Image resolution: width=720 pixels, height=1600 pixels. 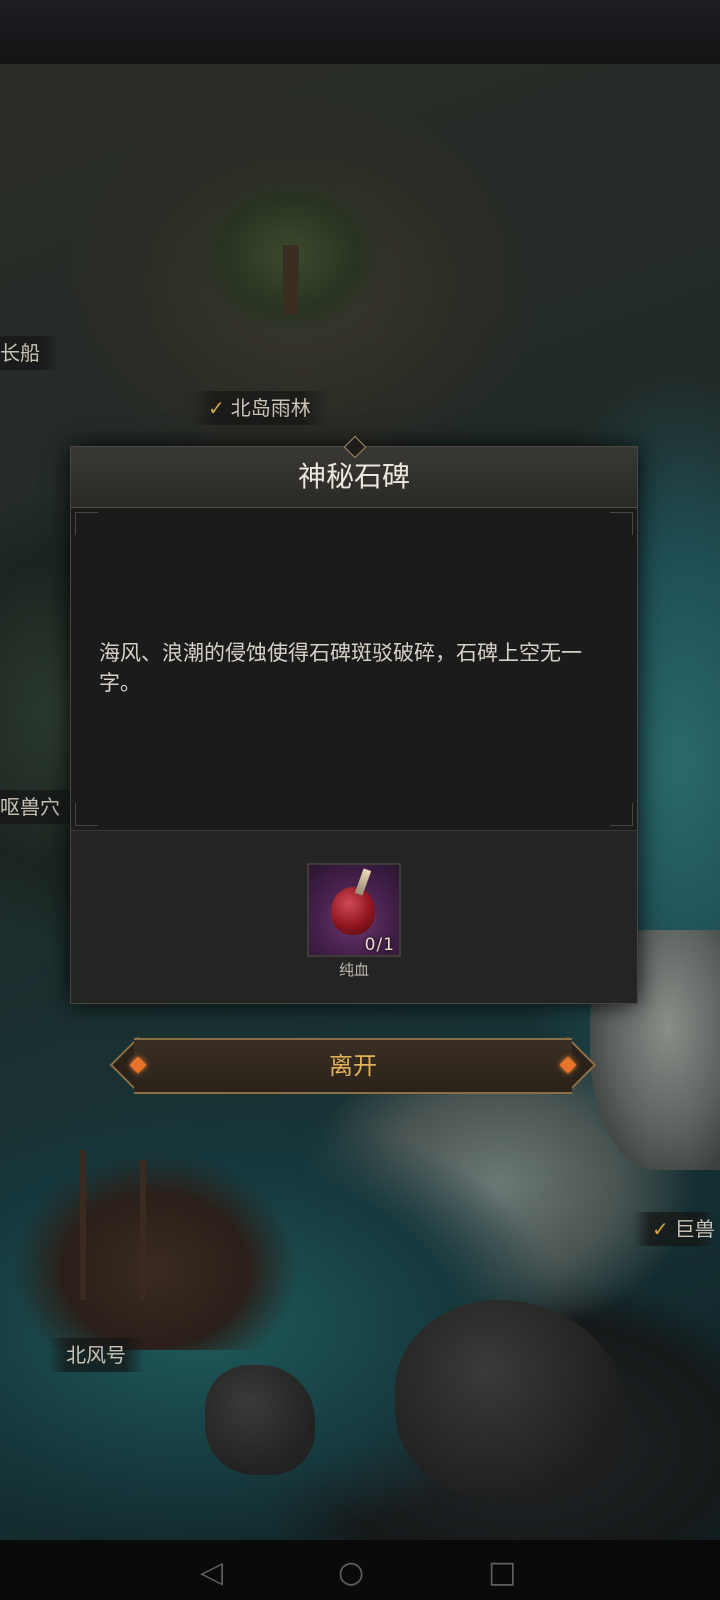 I want to click on dialog-description: 海风、浪潮的侵蚀使得石碑斑驳破碎，石碑上空无一字。, so click(x=340, y=668).